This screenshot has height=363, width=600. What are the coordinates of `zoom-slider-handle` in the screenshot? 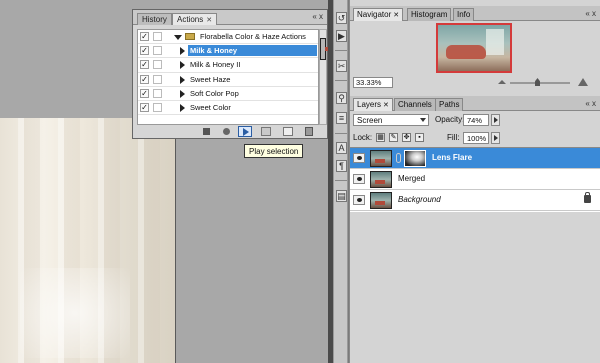 It's located at (537, 82).